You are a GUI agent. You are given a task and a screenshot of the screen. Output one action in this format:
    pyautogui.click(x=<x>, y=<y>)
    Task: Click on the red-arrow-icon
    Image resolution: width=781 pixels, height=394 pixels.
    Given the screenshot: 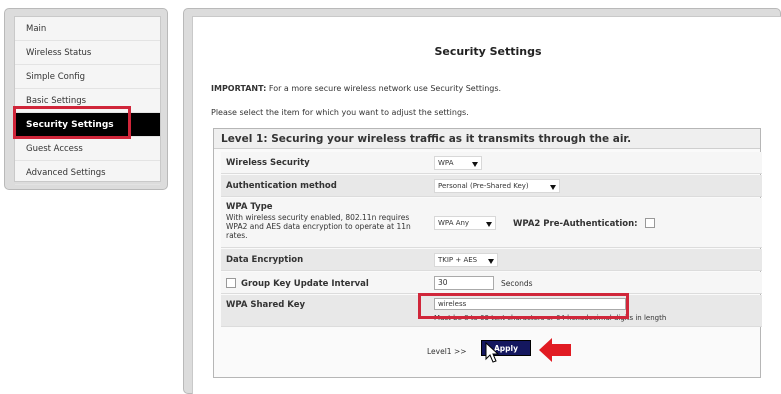 What is the action you would take?
    pyautogui.click(x=555, y=350)
    